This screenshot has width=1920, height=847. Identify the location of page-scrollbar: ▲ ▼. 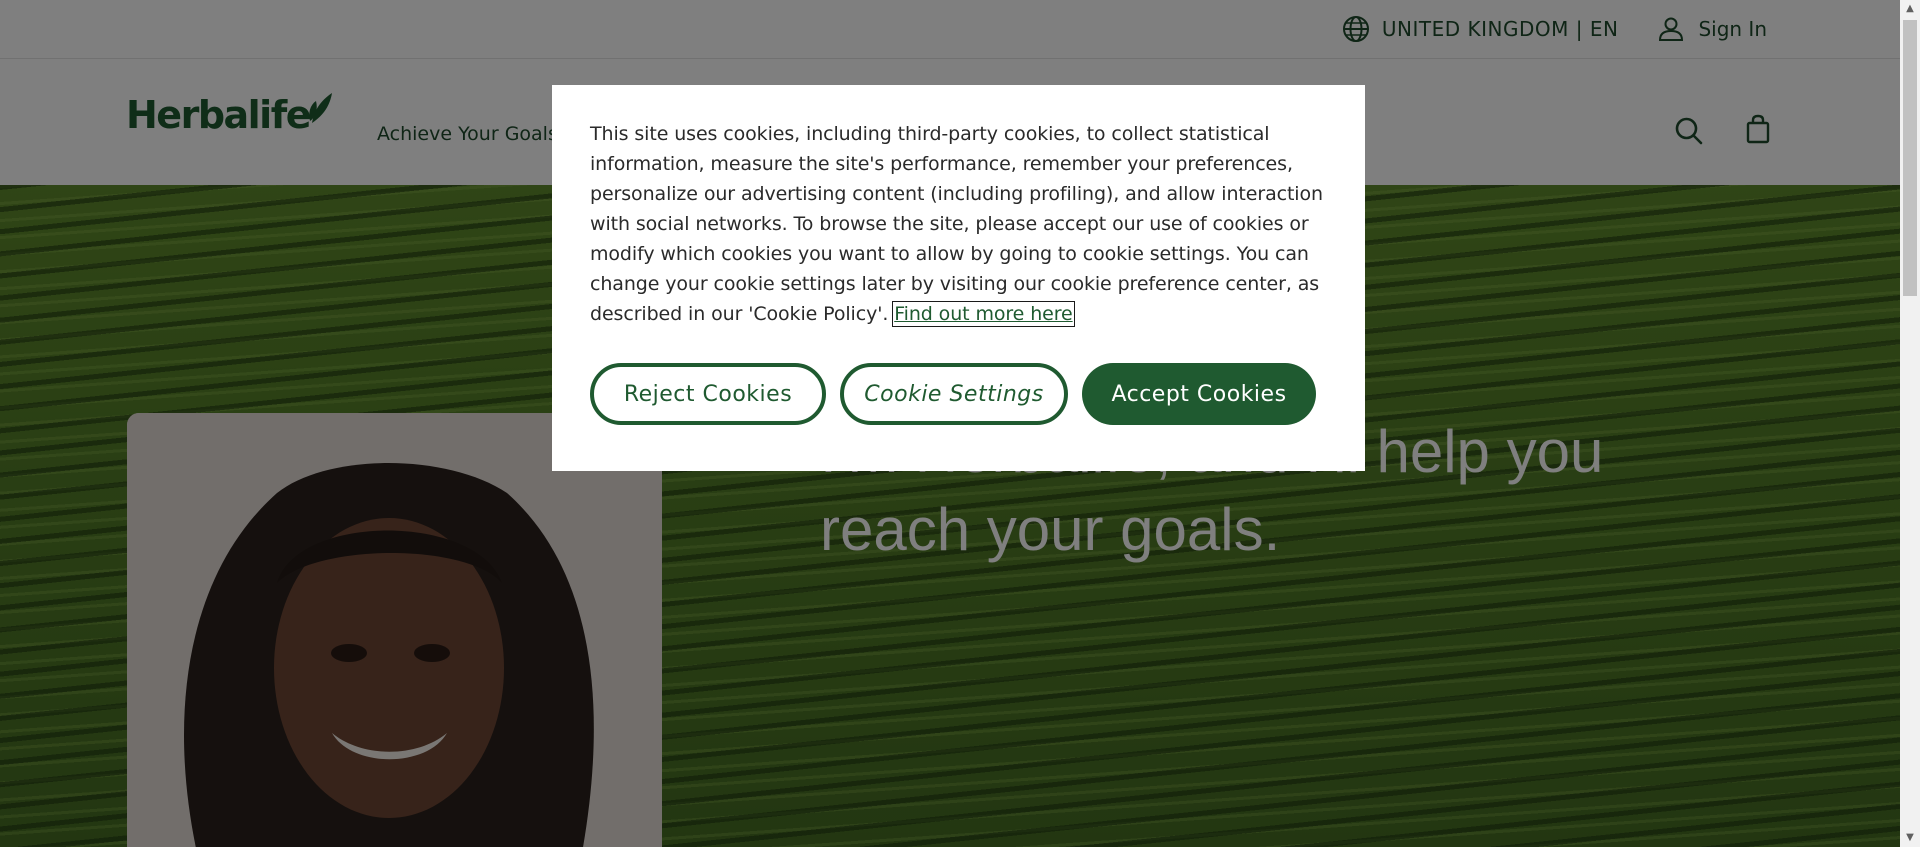
(1910, 423).